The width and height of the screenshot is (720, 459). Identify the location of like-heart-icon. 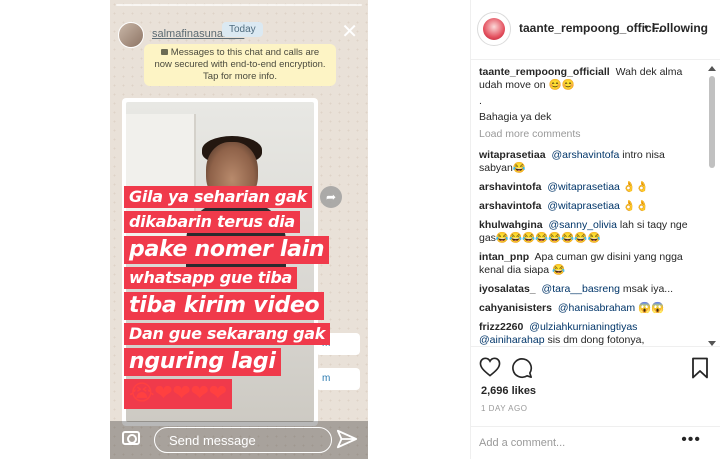
(490, 367).